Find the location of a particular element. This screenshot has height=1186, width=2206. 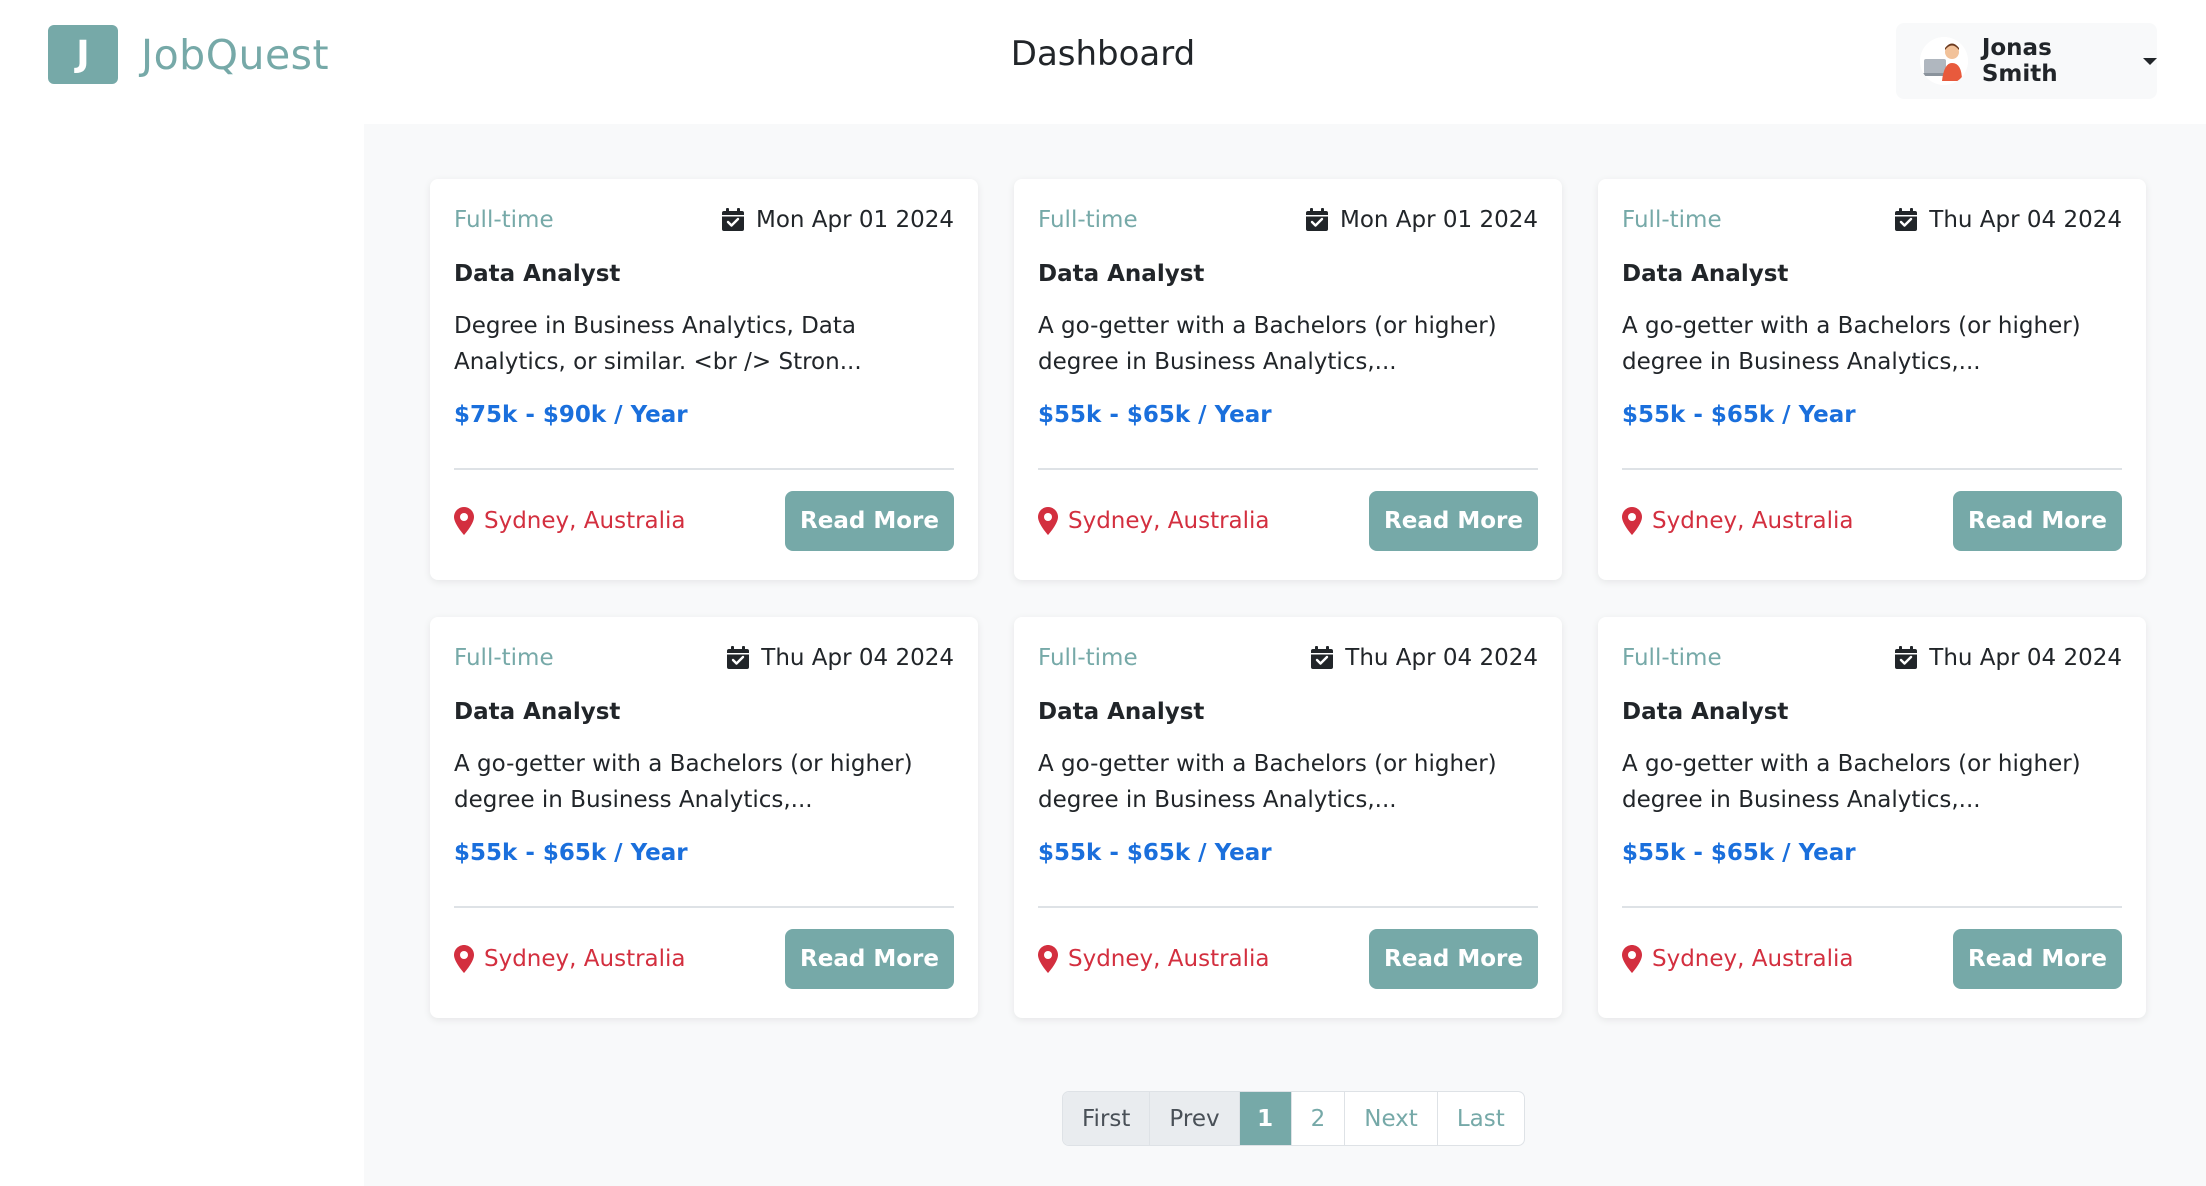

user-name: Jonas Smith is located at coordinates (2019, 61).